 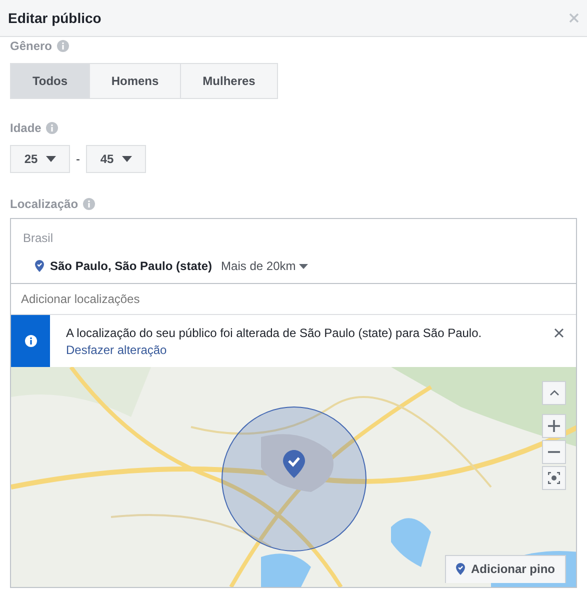 I want to click on age-dropdown: 25, so click(x=40, y=159).